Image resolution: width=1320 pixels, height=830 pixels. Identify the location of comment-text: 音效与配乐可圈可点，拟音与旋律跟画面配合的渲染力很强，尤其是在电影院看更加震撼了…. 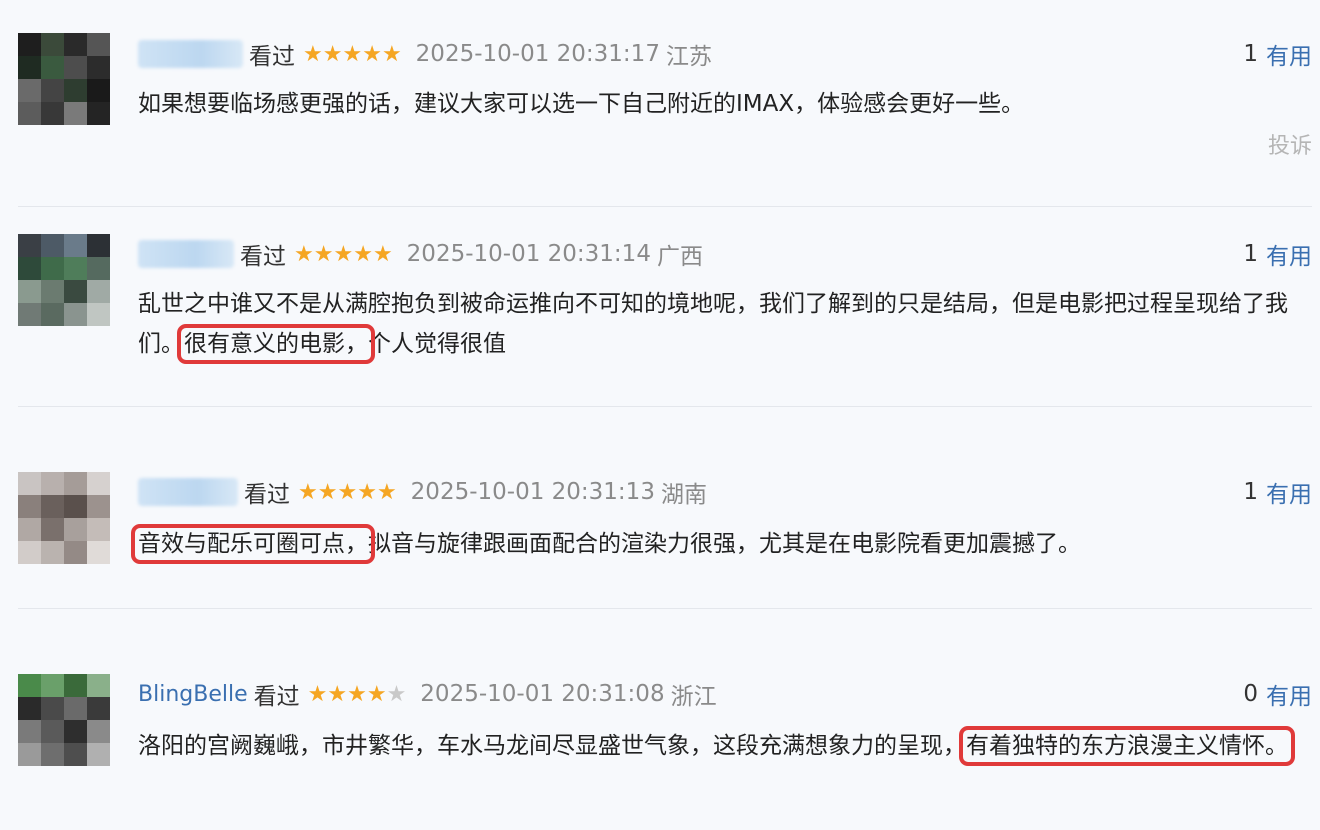
(722, 544).